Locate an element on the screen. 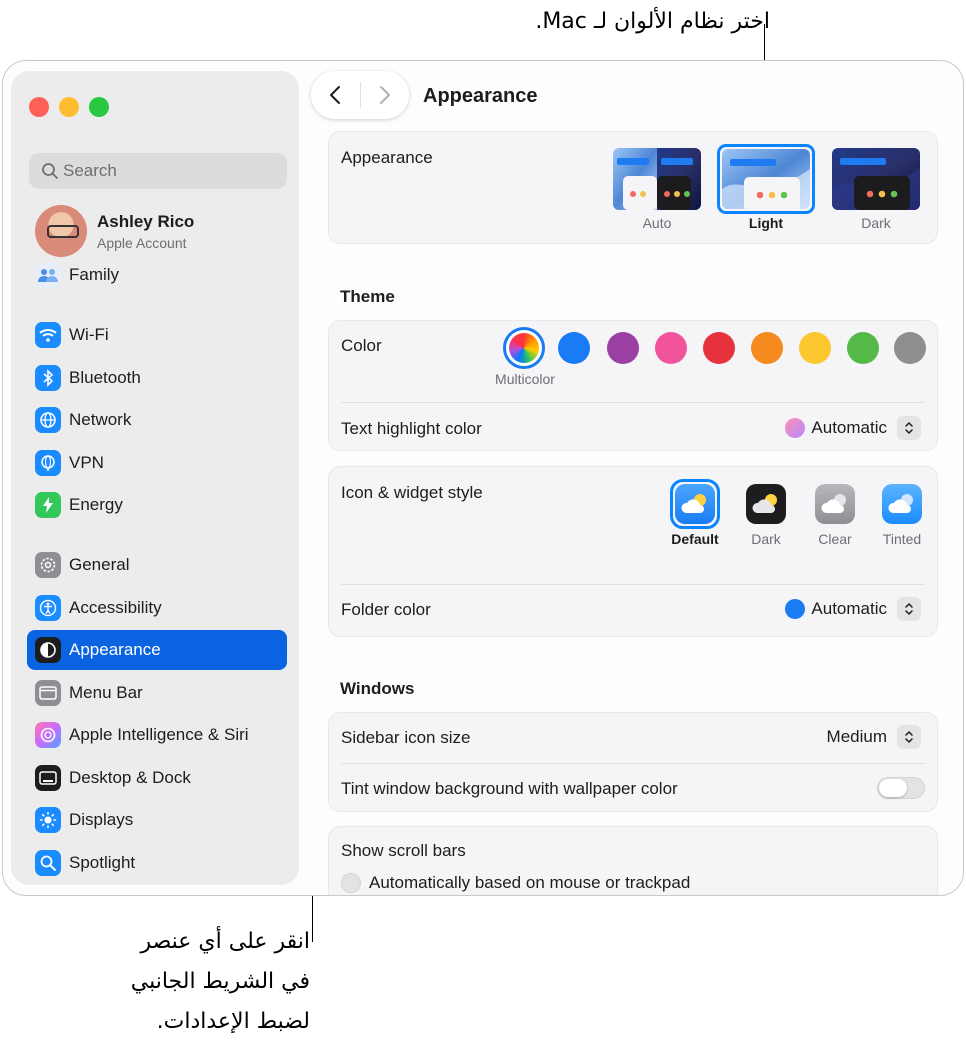 The height and width of the screenshot is (1048, 966). sidebar-icon-size-label: Sidebar icon size is located at coordinates (406, 737).